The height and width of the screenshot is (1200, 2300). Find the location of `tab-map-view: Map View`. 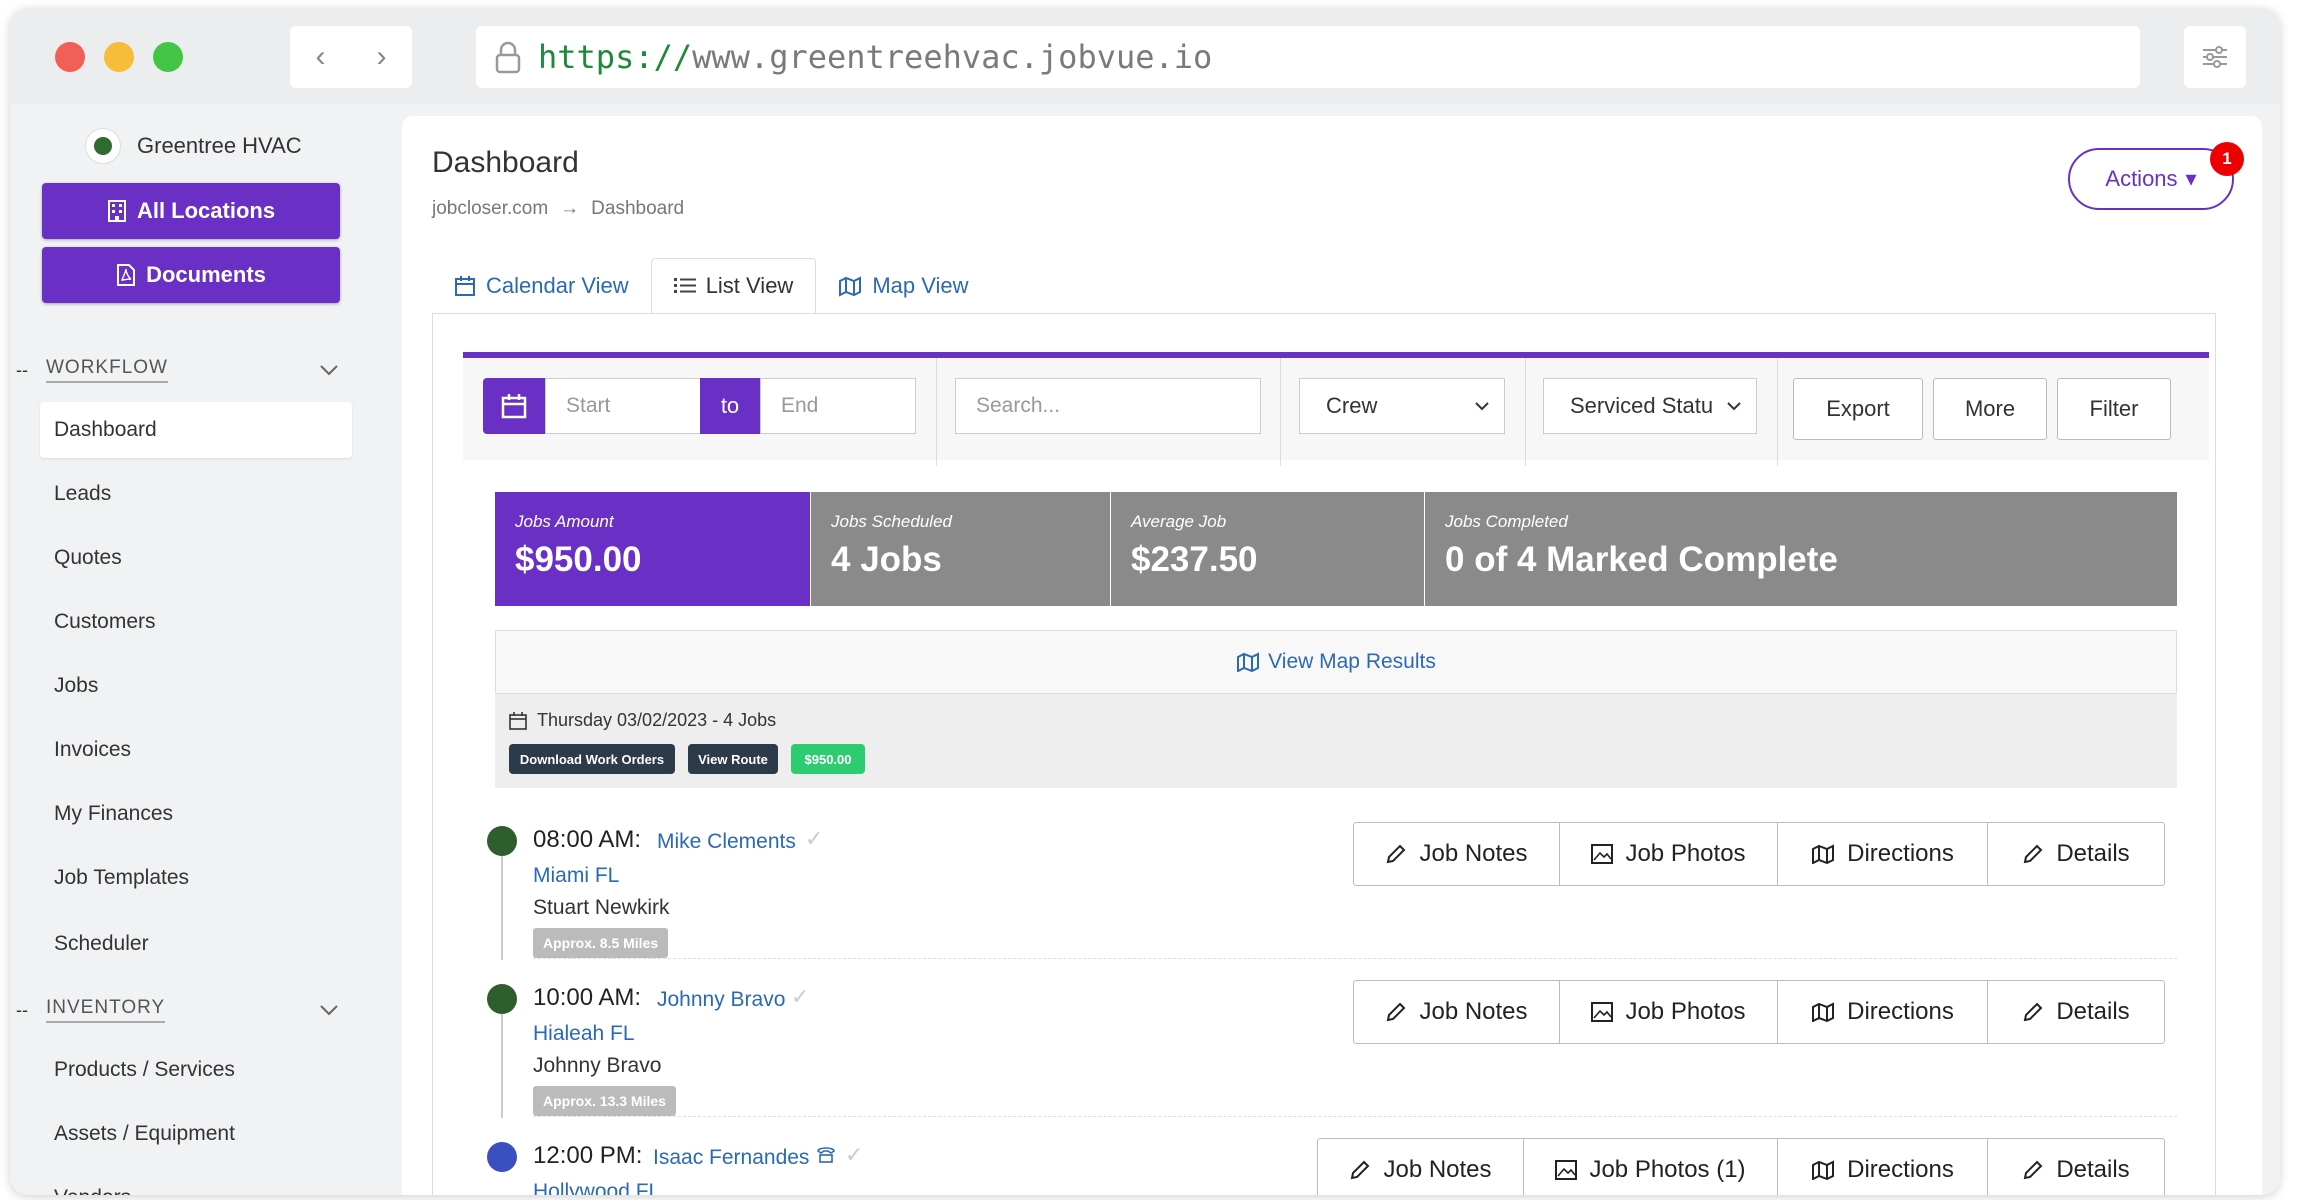

tab-map-view: Map View is located at coordinates (903, 286).